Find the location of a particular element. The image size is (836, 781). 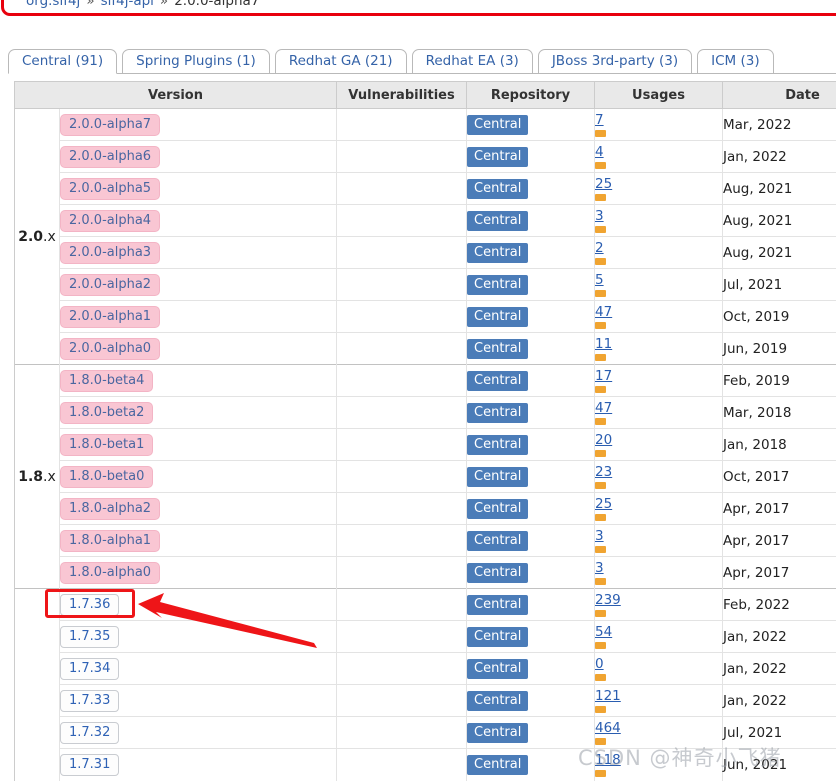

table-row: 2.0.0-alpha5Central25Aug, 2021 is located at coordinates (425, 189).